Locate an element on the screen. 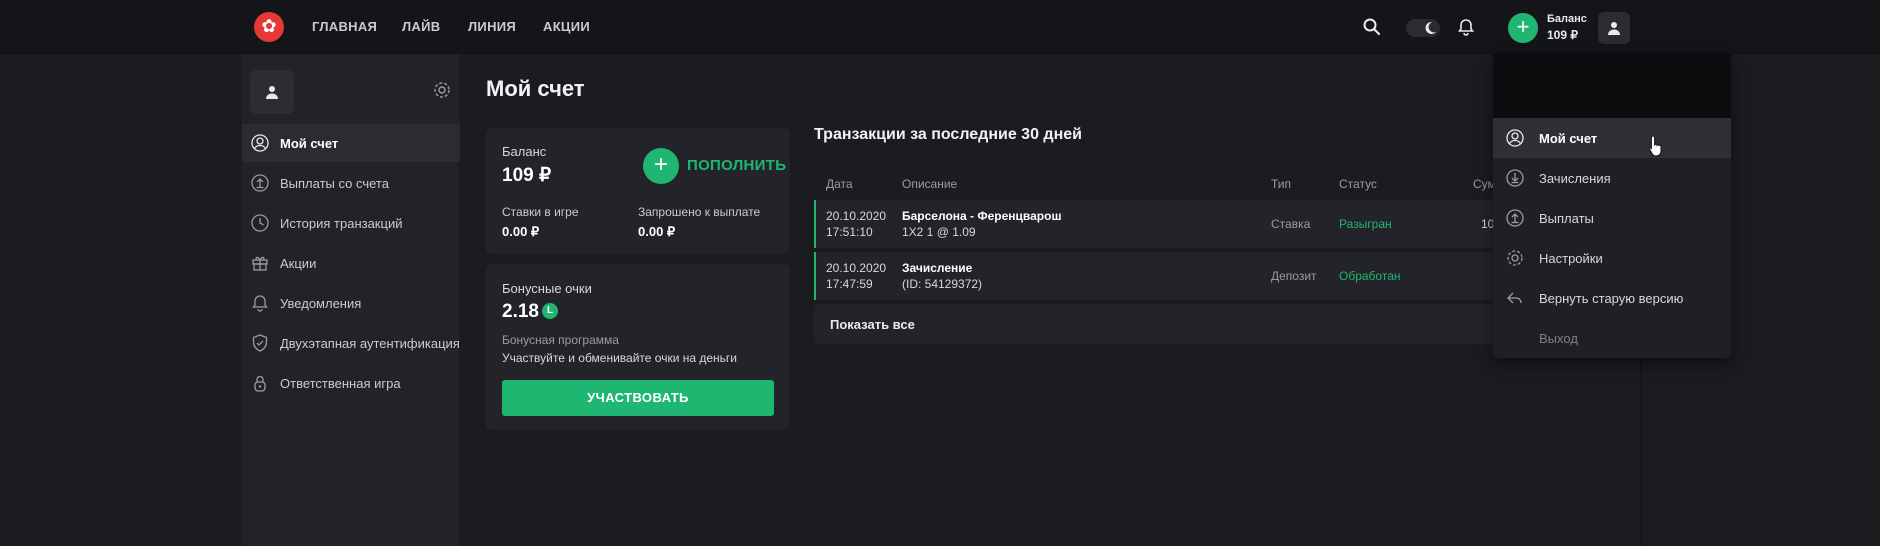 The width and height of the screenshot is (1880, 546). page-title: Мой счет is located at coordinates (535, 88).